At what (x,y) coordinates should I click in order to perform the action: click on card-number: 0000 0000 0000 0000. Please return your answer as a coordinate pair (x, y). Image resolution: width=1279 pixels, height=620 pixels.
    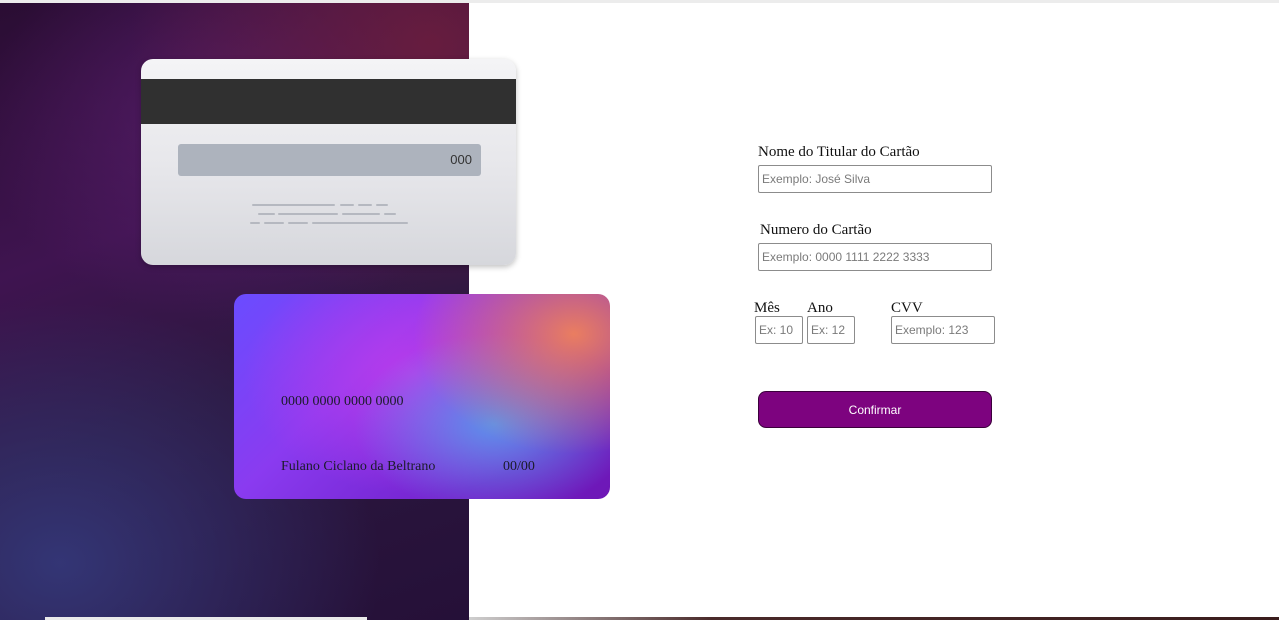
    Looking at the image, I should click on (342, 401).